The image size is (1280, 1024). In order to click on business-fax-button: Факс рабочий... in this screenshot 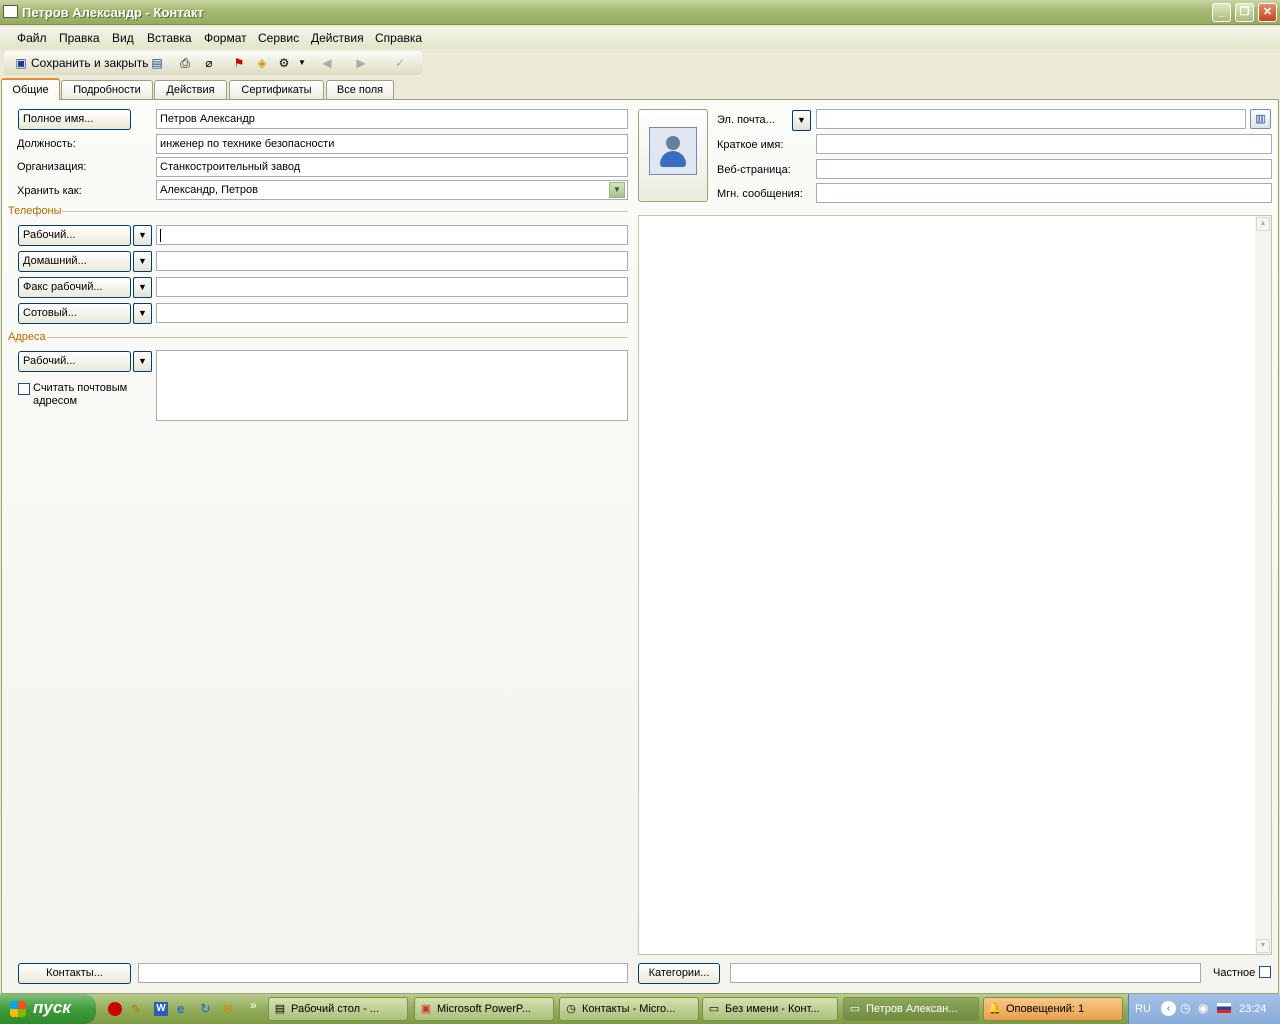, I will do `click(74, 287)`.